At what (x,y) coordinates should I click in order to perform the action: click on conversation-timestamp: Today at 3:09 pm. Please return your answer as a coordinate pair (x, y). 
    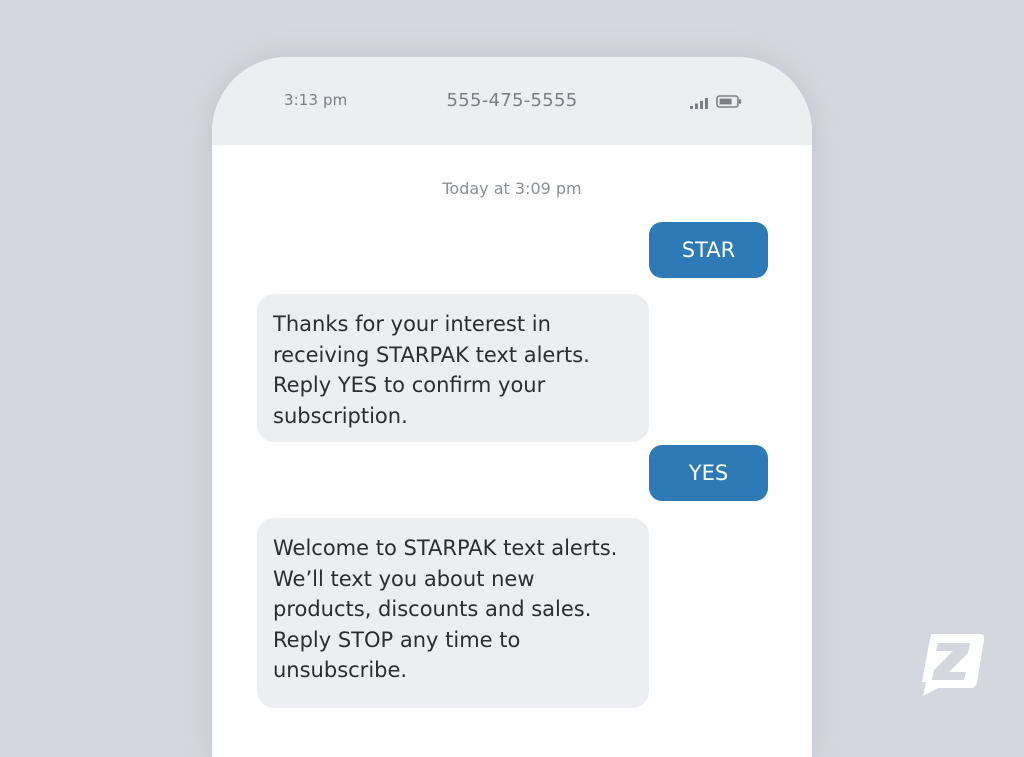
    Looking at the image, I should click on (512, 188).